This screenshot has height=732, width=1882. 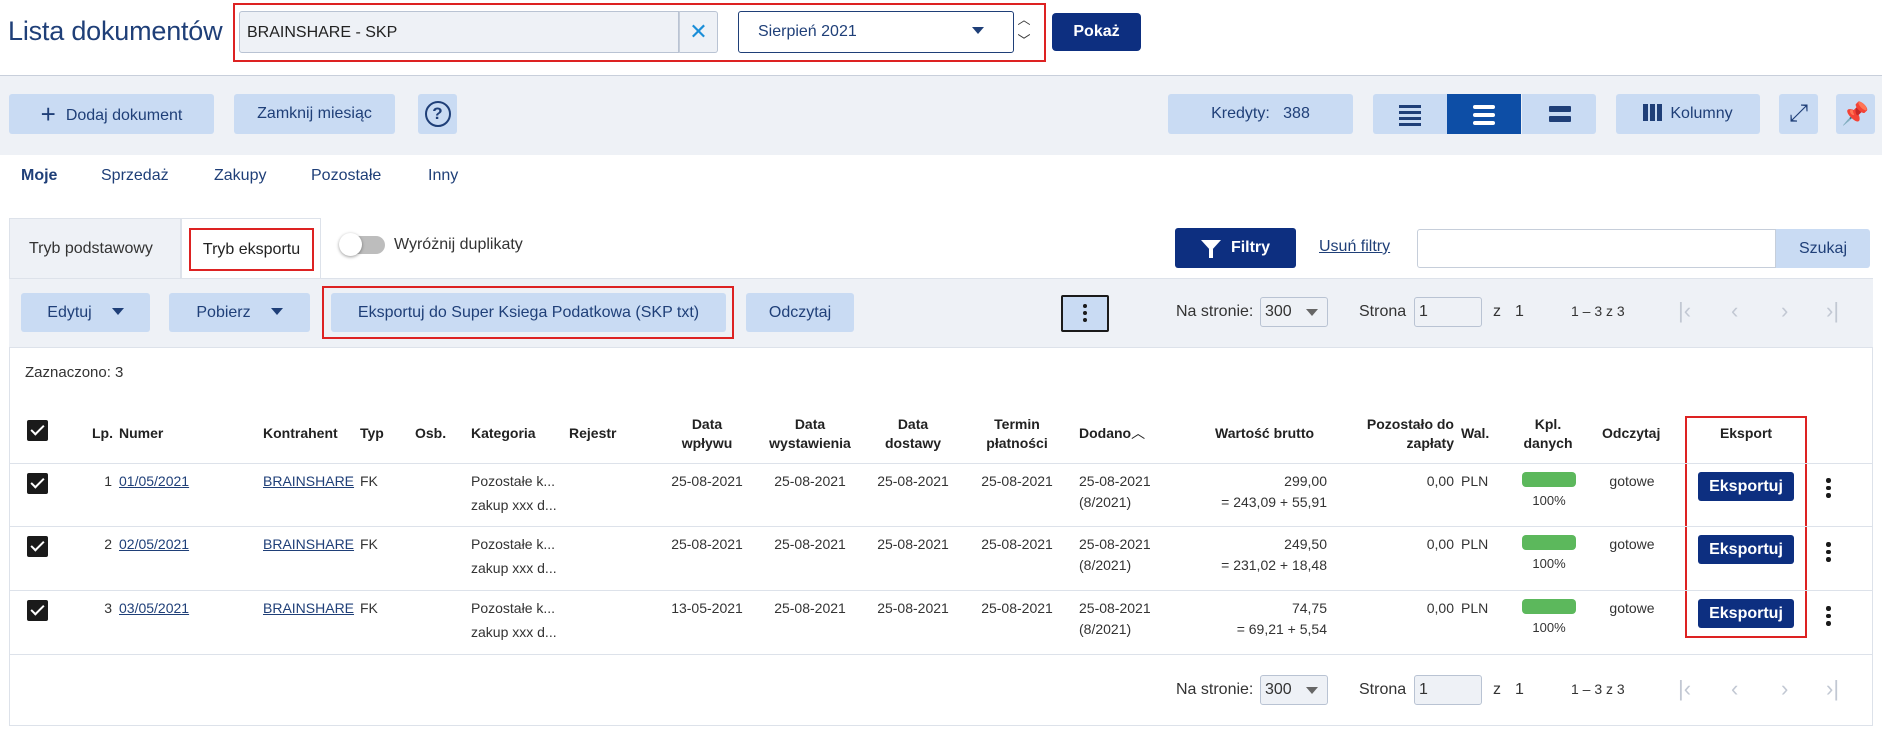 What do you see at coordinates (1701, 113) in the screenshot?
I see `columns-label: Kolumny` at bounding box center [1701, 113].